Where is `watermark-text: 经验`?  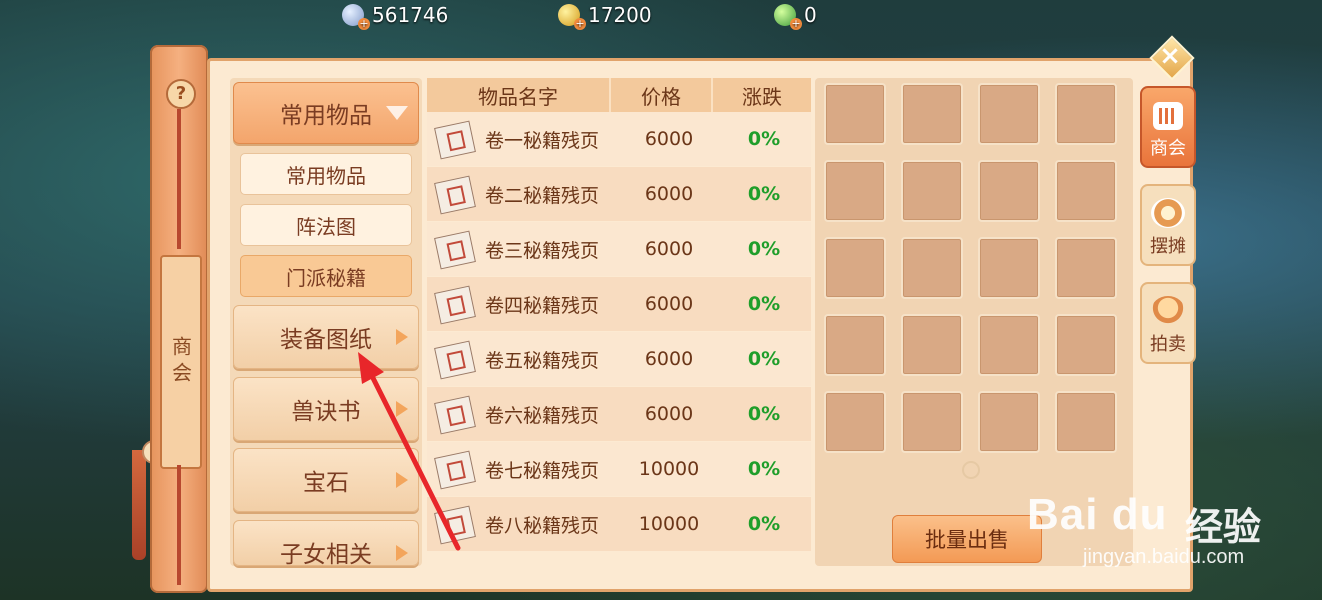 watermark-text: 经验 is located at coordinates (1223, 527).